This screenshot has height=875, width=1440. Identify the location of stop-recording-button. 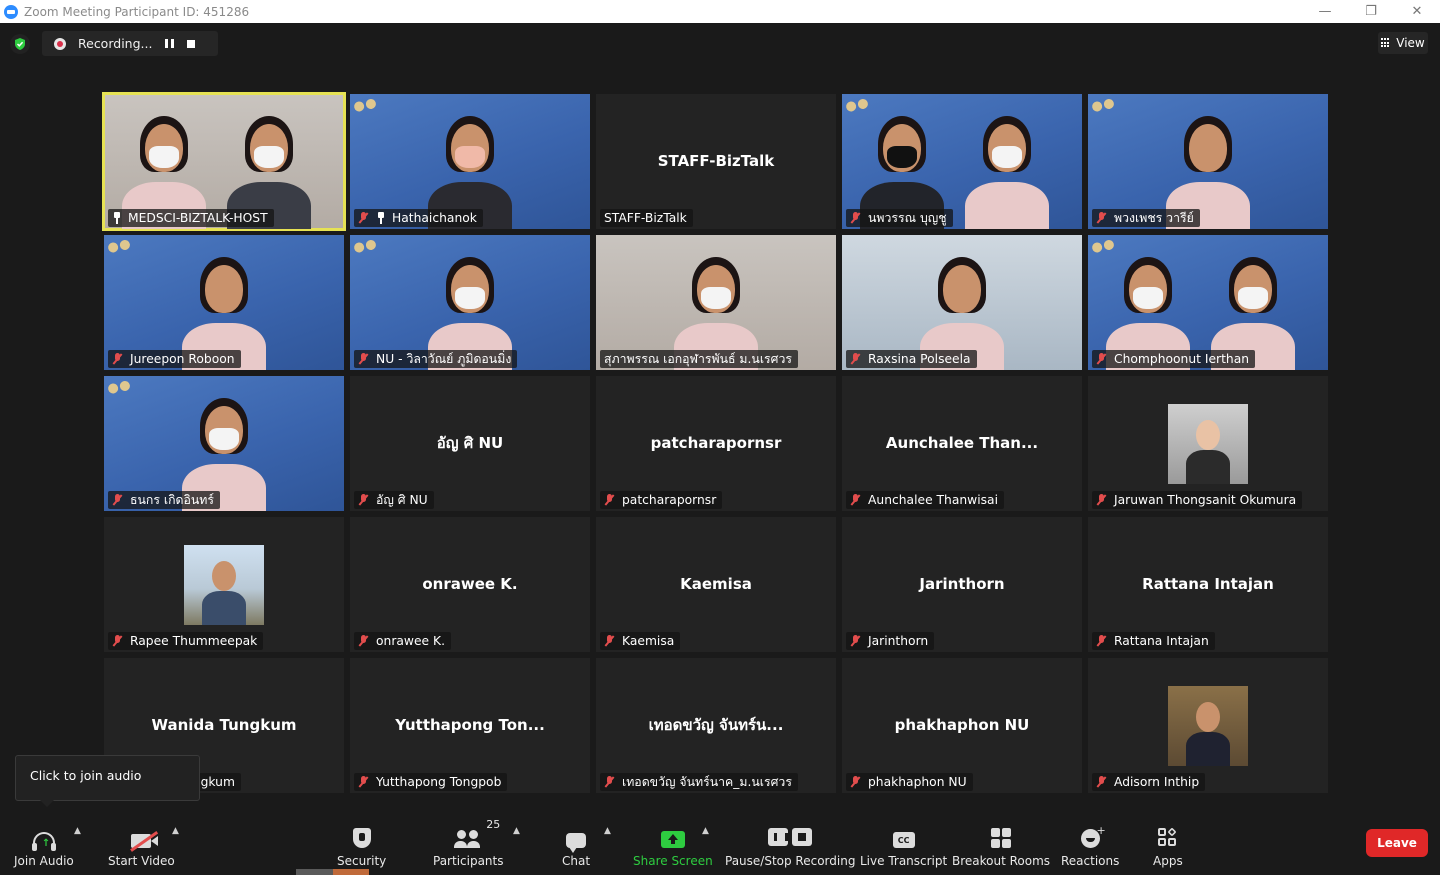
(191, 44).